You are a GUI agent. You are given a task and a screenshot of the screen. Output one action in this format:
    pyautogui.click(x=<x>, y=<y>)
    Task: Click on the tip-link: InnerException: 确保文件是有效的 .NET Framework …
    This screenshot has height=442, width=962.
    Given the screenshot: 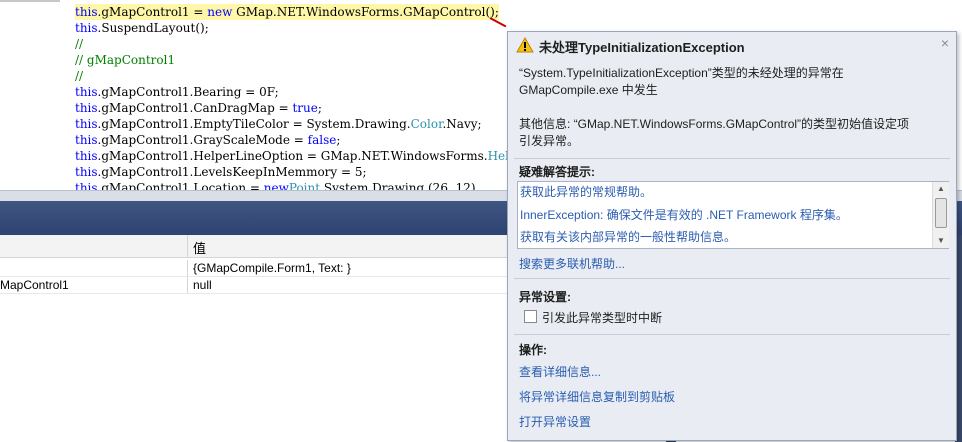 What is the action you would take?
    pyautogui.click(x=684, y=214)
    